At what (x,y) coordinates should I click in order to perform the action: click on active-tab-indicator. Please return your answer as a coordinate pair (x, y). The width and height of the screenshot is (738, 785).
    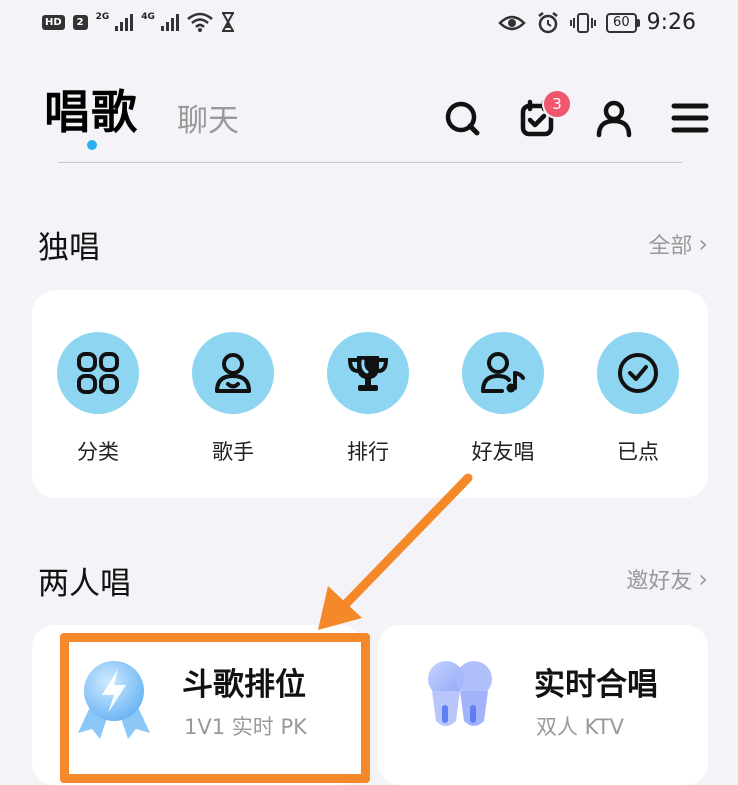
    Looking at the image, I should click on (92, 145).